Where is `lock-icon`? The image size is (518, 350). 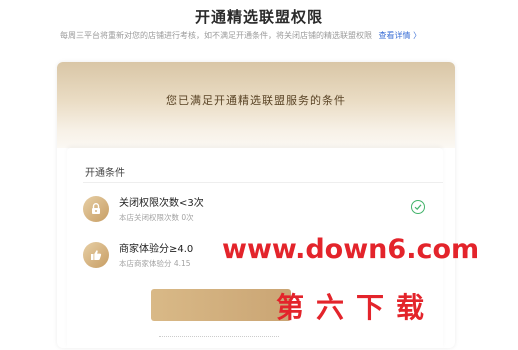
lock-icon is located at coordinates (96, 209).